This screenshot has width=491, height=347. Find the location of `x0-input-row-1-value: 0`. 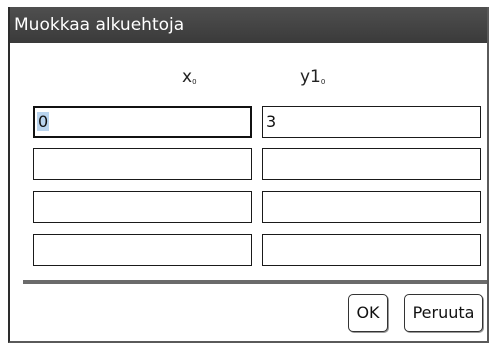

x0-input-row-1-value: 0 is located at coordinates (43, 121).